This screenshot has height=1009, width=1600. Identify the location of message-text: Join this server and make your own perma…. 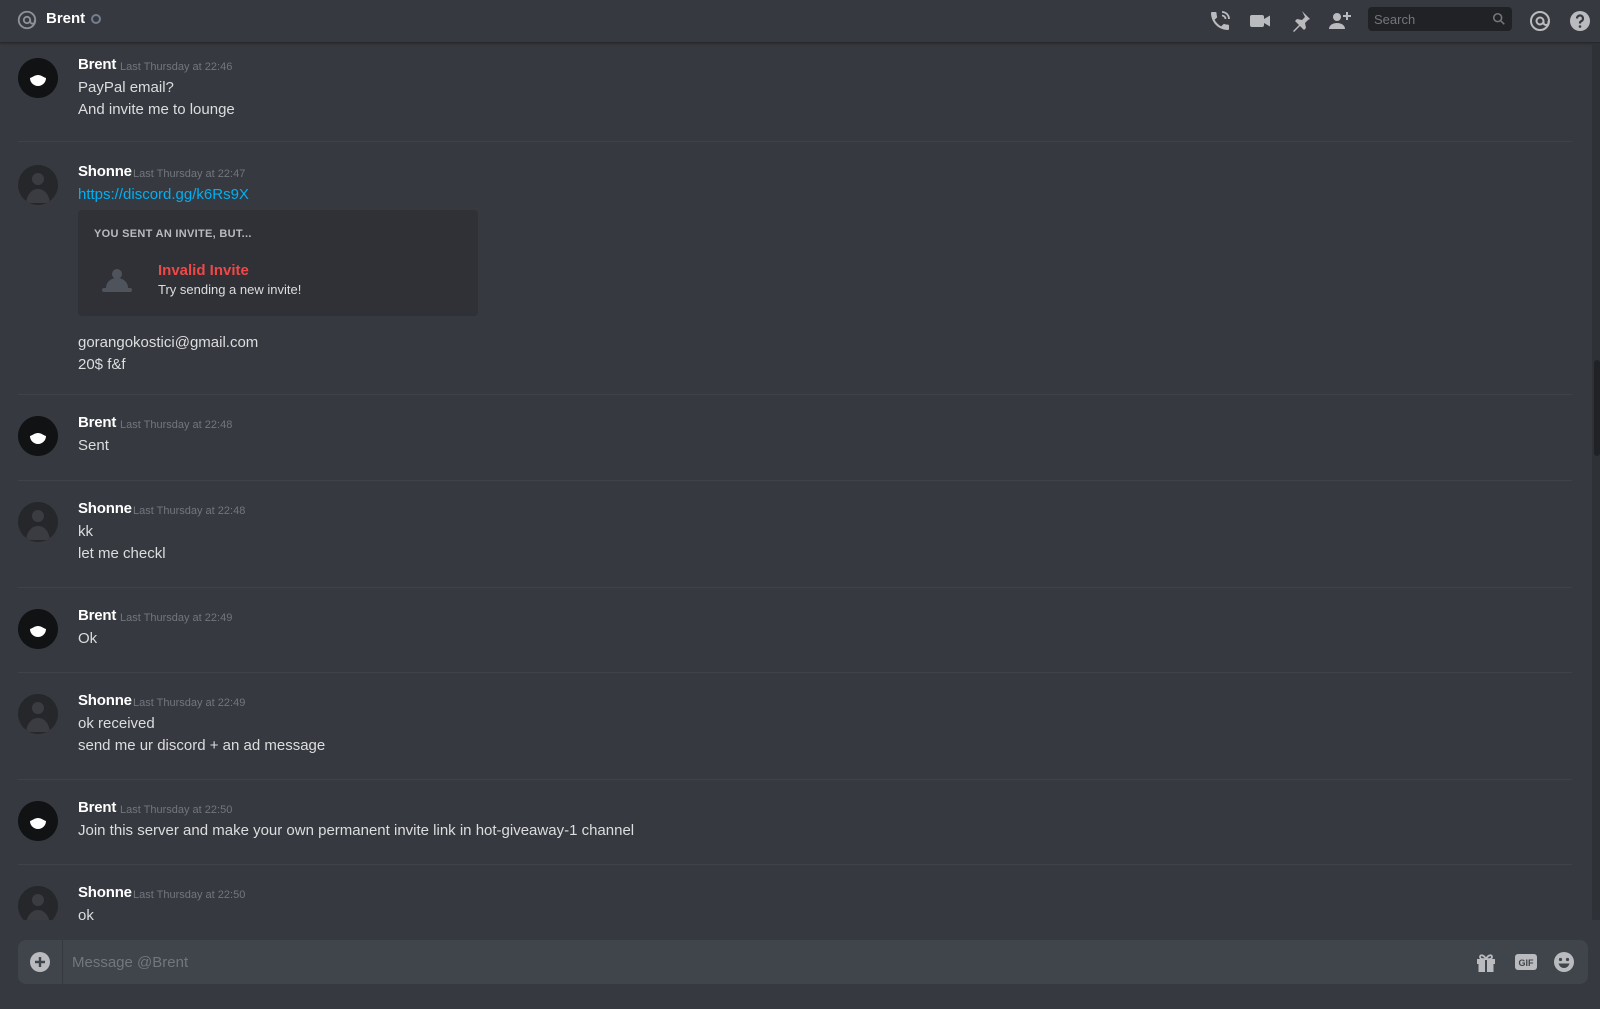
(356, 830).